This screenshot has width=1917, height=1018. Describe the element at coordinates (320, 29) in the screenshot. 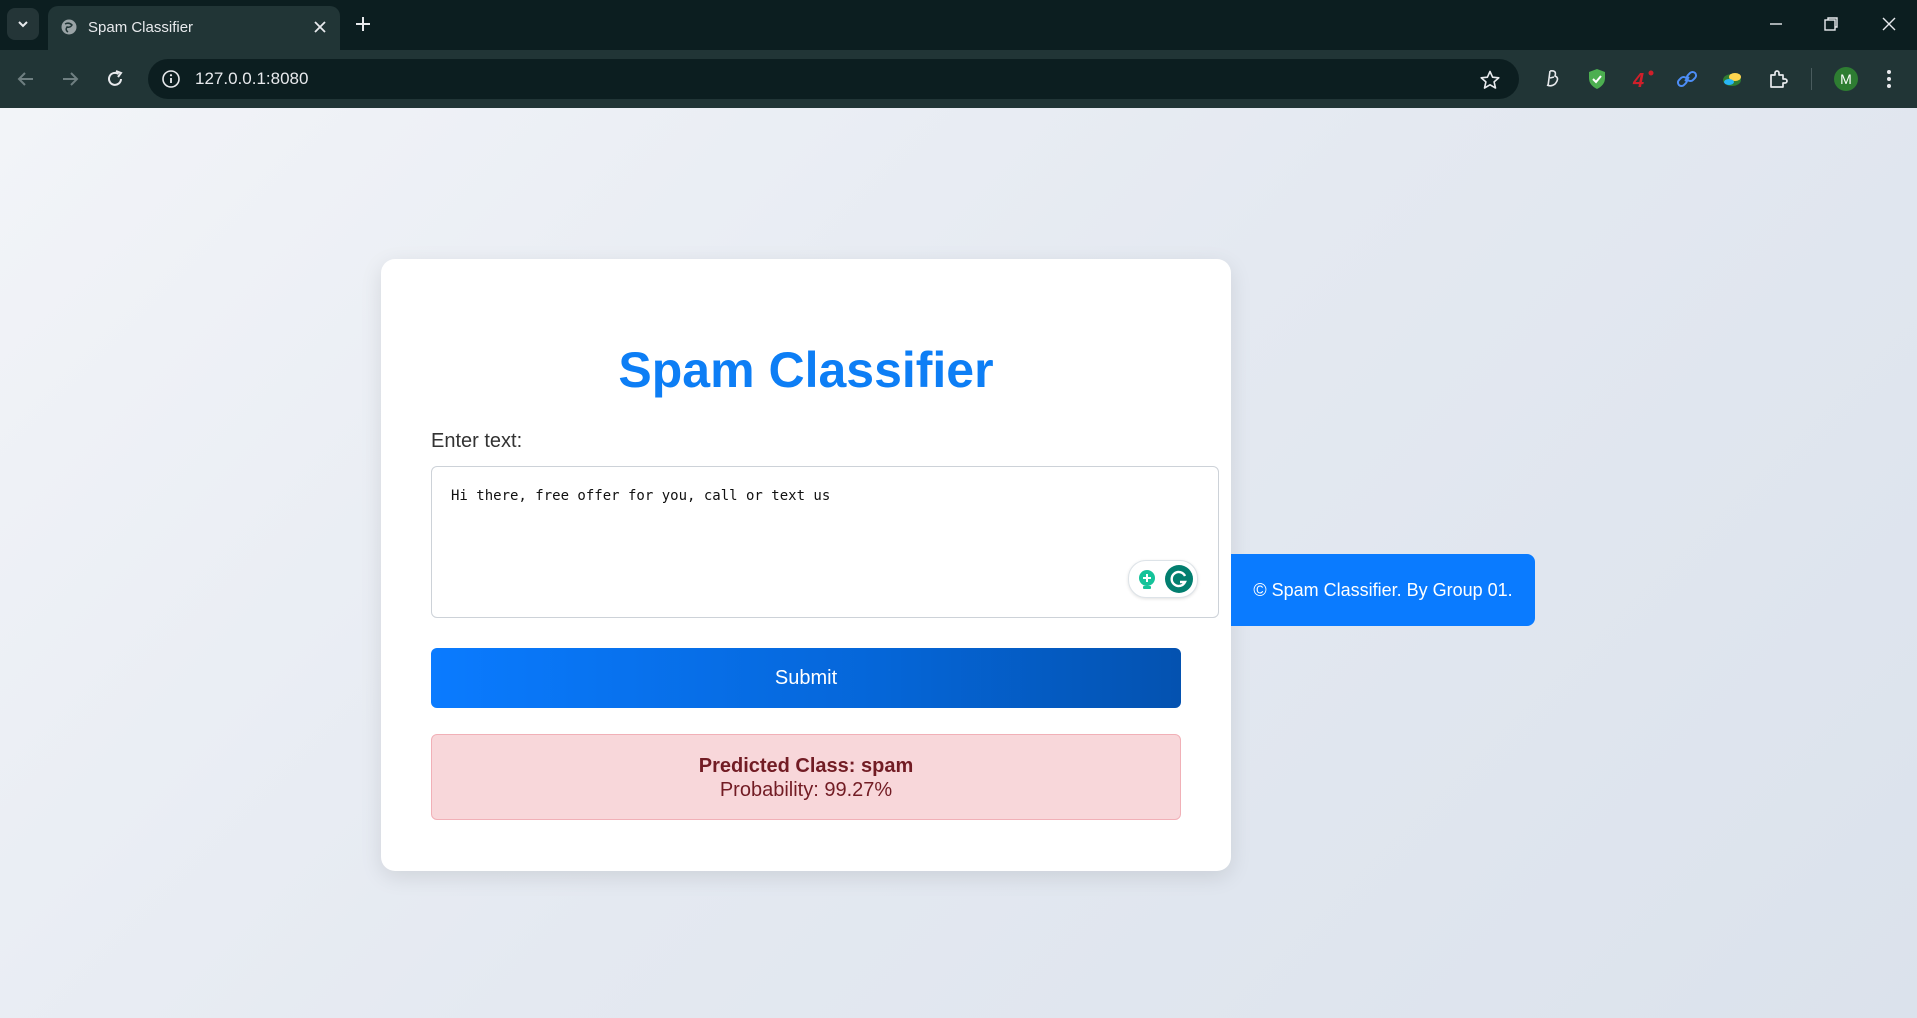

I see `close-tab-icon` at that location.